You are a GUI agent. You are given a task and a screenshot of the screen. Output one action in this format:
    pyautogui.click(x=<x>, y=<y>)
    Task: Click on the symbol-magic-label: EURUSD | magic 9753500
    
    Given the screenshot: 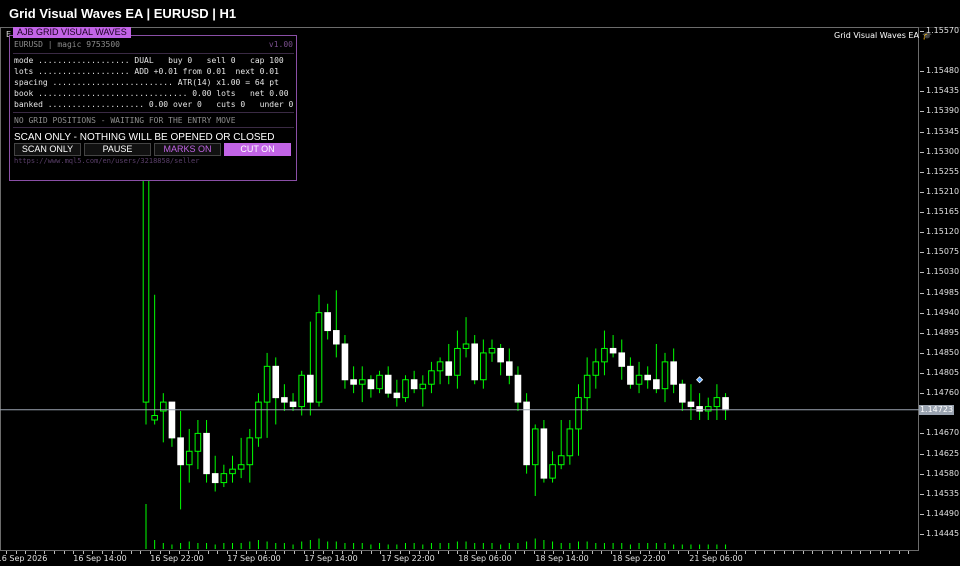 What is the action you would take?
    pyautogui.click(x=67, y=44)
    